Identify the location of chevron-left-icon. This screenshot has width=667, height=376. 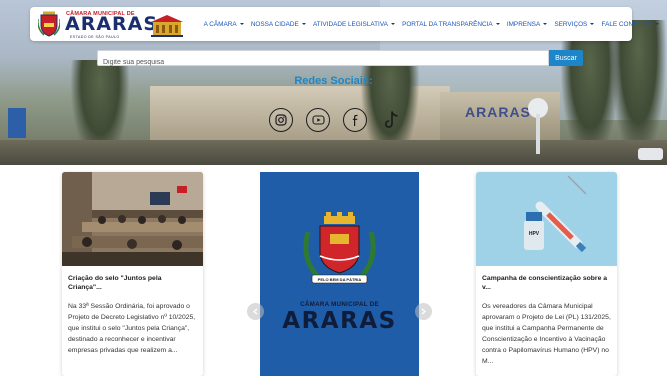
(255, 311).